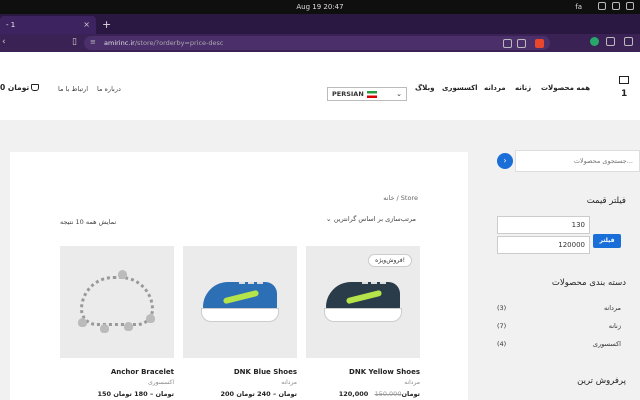 The height and width of the screenshot is (400, 640). What do you see at coordinates (521, 43) in the screenshot?
I see `key-icon` at bounding box center [521, 43].